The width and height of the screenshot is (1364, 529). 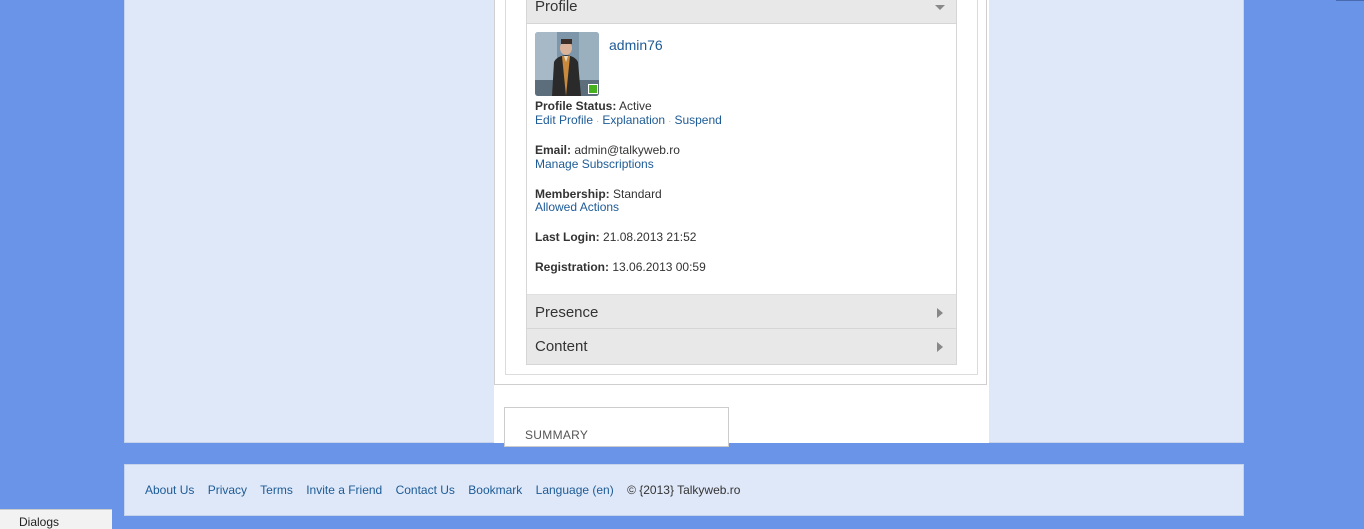 I want to click on membership-label: Membership:, so click(x=572, y=194).